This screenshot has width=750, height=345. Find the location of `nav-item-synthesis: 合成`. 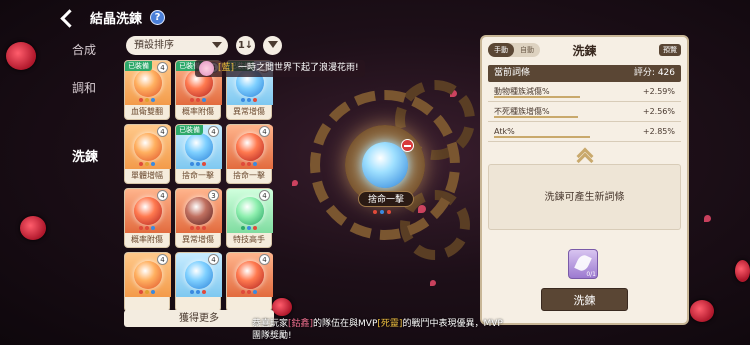

nav-item-synthesis: 合成 is located at coordinates (92, 58).